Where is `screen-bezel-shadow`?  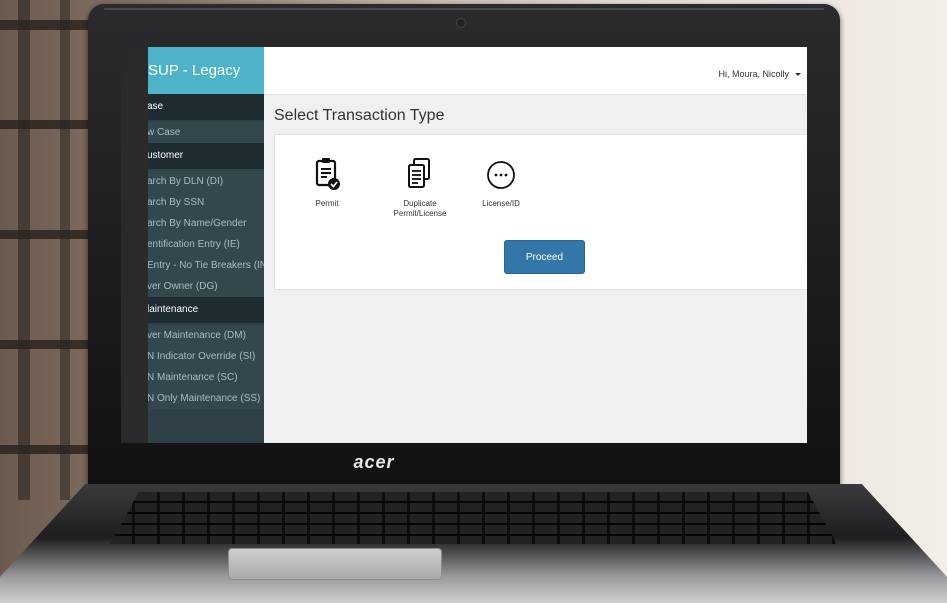 screen-bezel-shadow is located at coordinates (134, 245).